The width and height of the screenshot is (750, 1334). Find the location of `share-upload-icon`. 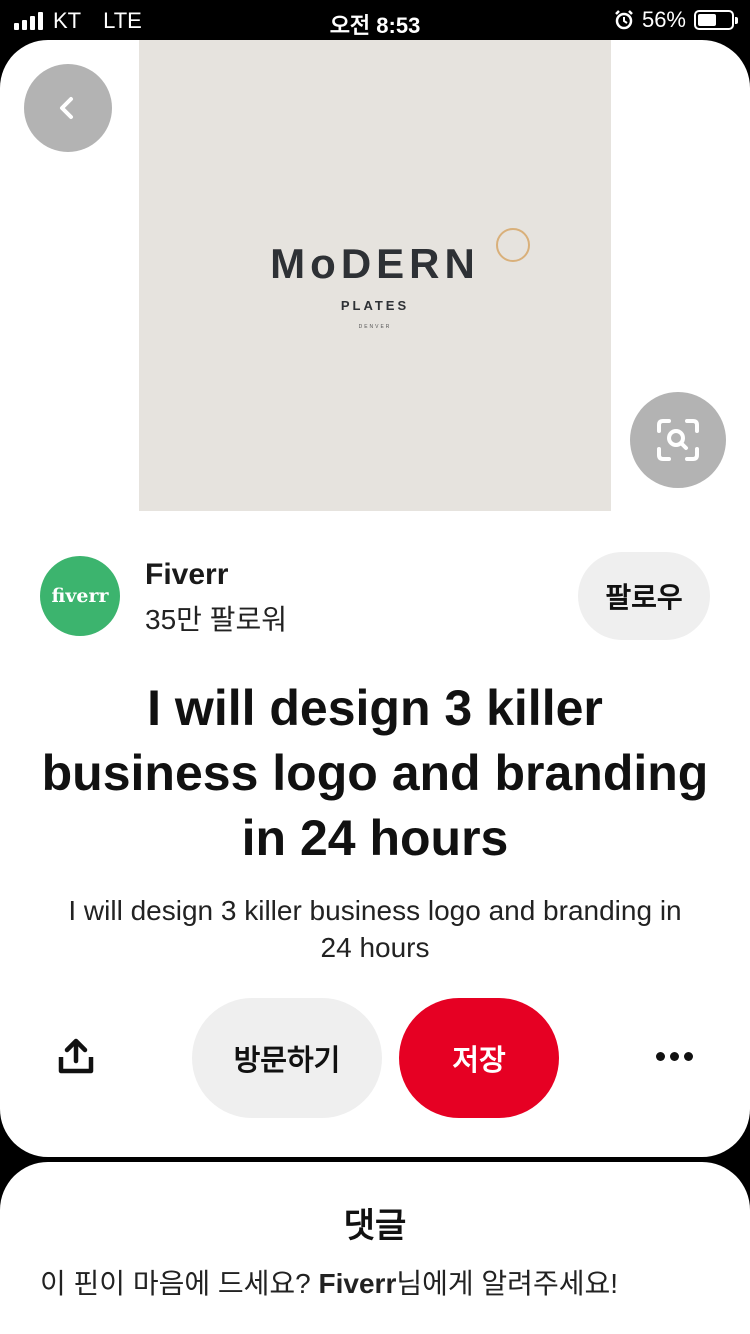

share-upload-icon is located at coordinates (76, 1056).